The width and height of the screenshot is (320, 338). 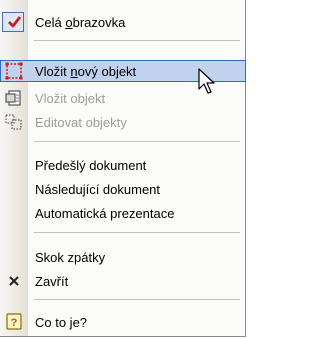 What do you see at coordinates (123, 322) in the screenshot?
I see `menu-item-whats-this: ? Co to je?` at bounding box center [123, 322].